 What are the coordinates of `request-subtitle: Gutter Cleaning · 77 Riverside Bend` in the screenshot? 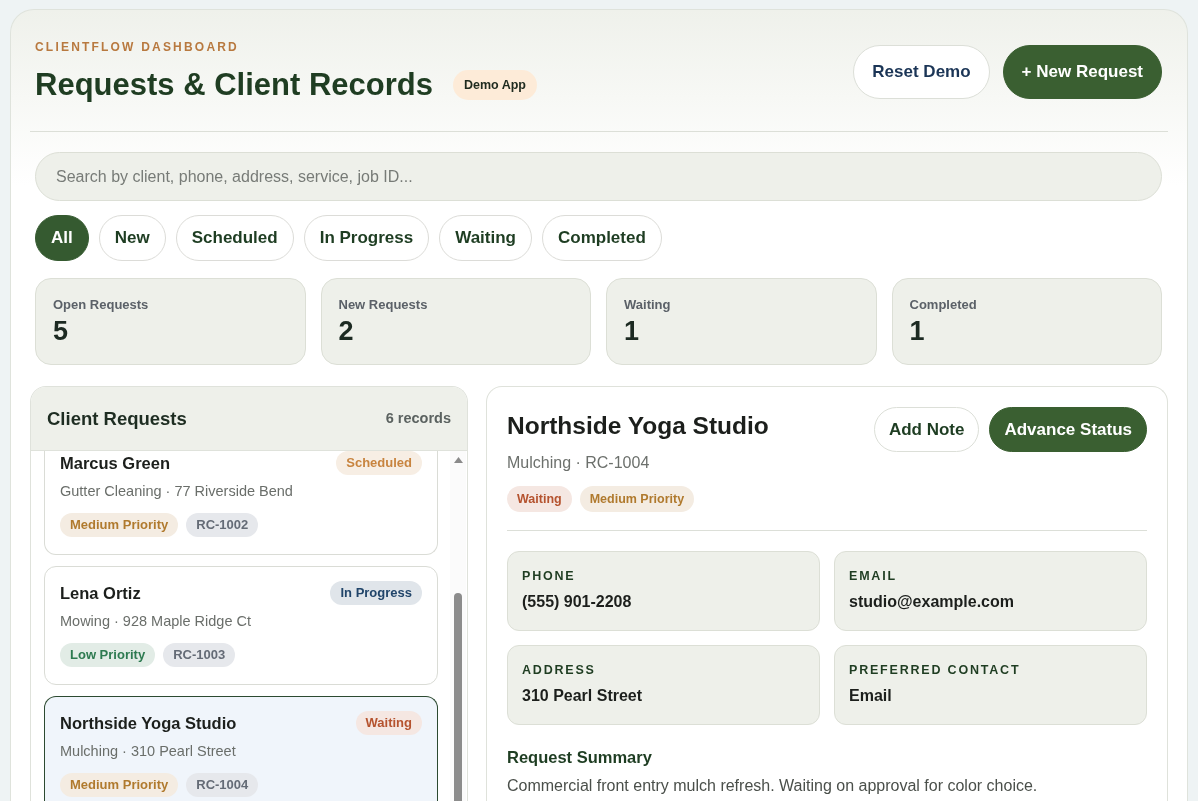 It's located at (177, 491).